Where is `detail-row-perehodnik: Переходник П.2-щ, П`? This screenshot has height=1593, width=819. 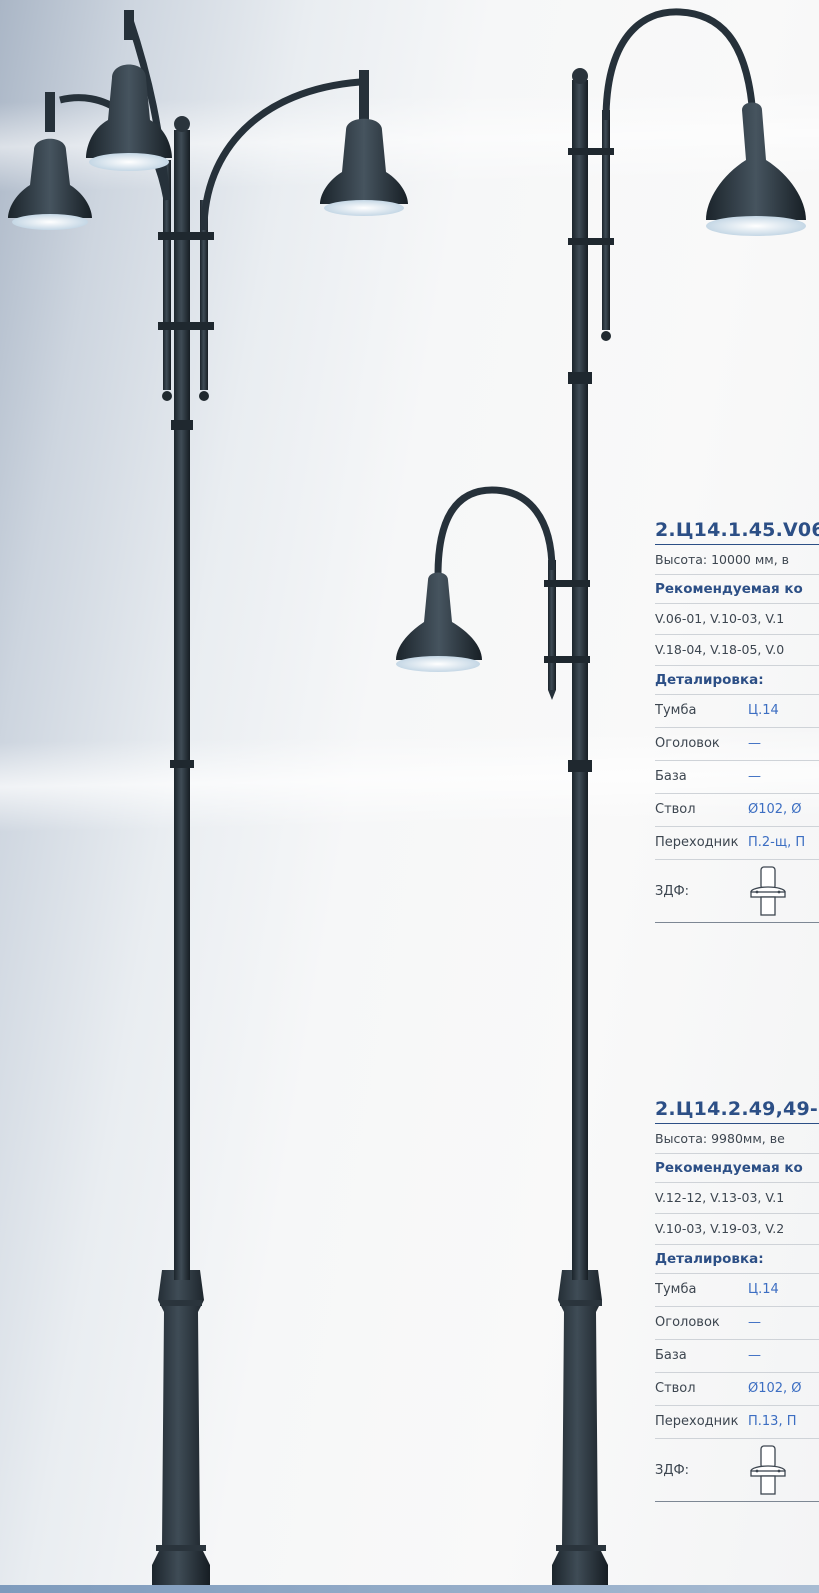 detail-row-perehodnik: Переходник П.2-щ, П is located at coordinates (737, 843).